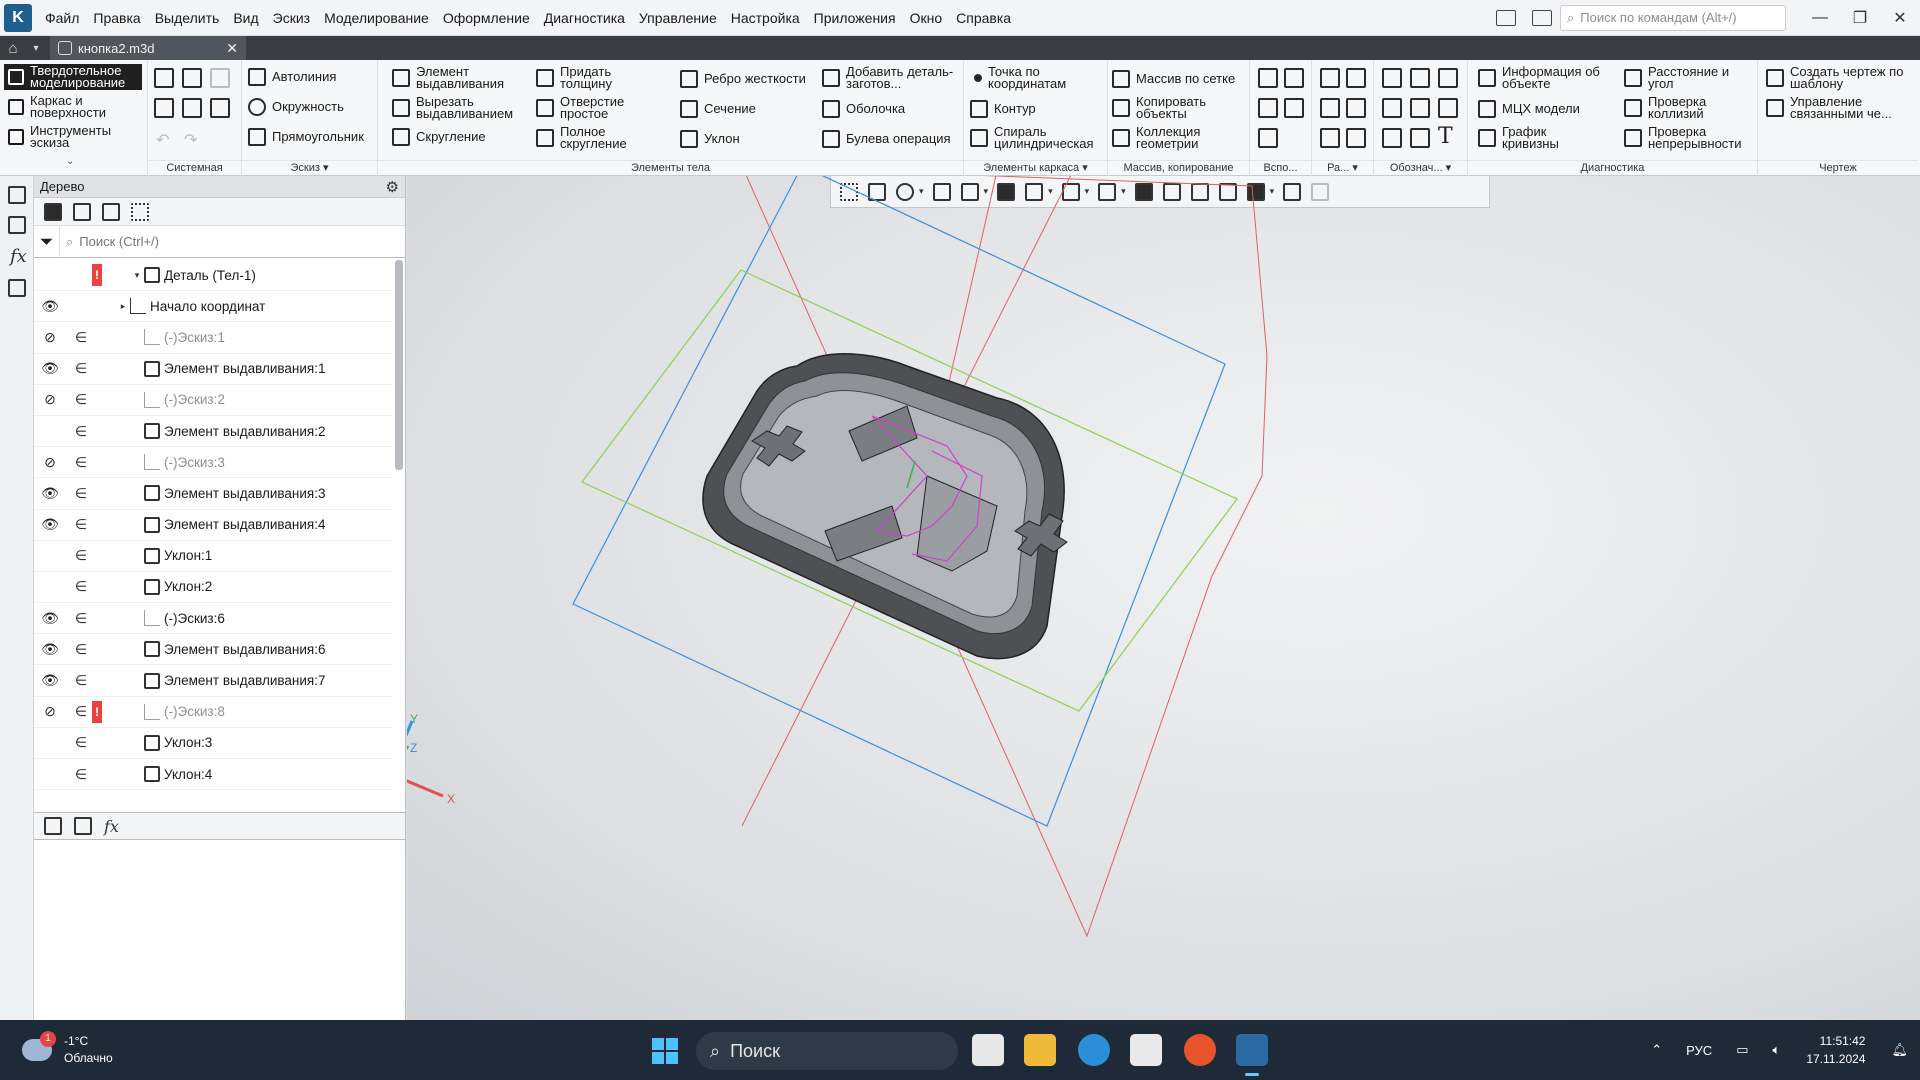  What do you see at coordinates (53, 211) in the screenshot?
I see `tree-structure-icon` at bounding box center [53, 211].